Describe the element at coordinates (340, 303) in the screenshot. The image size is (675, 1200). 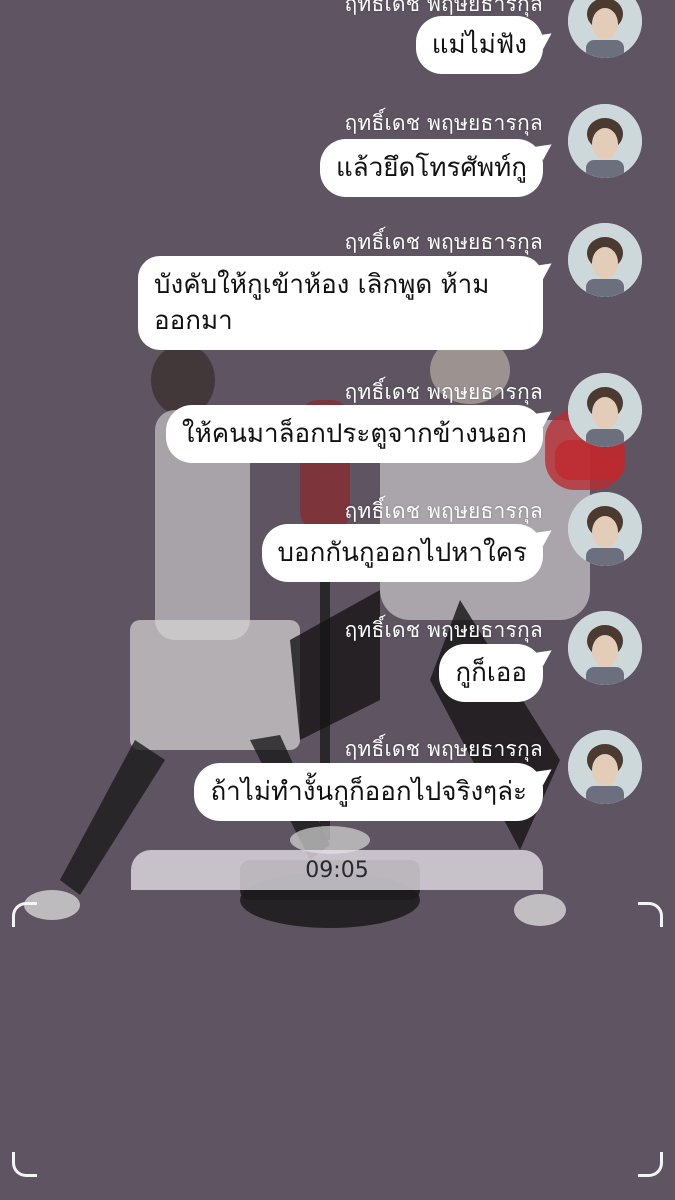
I see `message-bubble: บังคับให้กูเข้าห้อง เลิกพูด ห้ามออกมา` at that location.